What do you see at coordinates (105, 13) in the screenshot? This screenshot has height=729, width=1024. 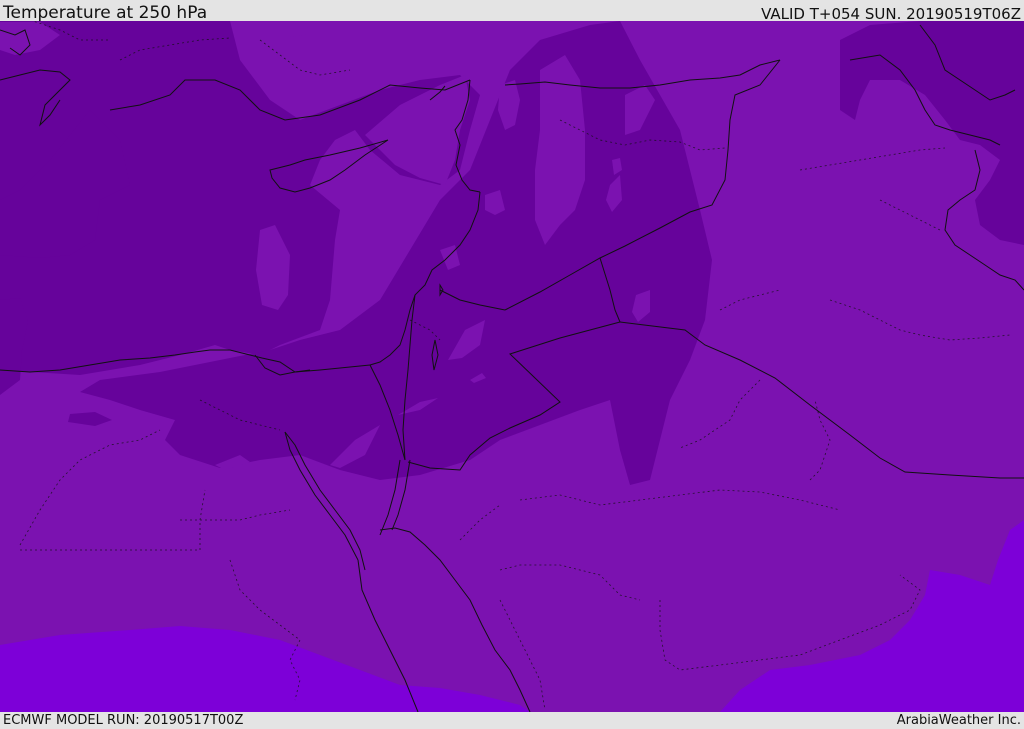 I see `map-title: Temperature at 250 hPa` at bounding box center [105, 13].